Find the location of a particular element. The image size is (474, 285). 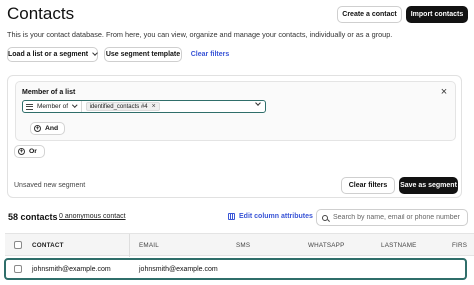

segment-status: Unsaved new segment is located at coordinates (50, 185).